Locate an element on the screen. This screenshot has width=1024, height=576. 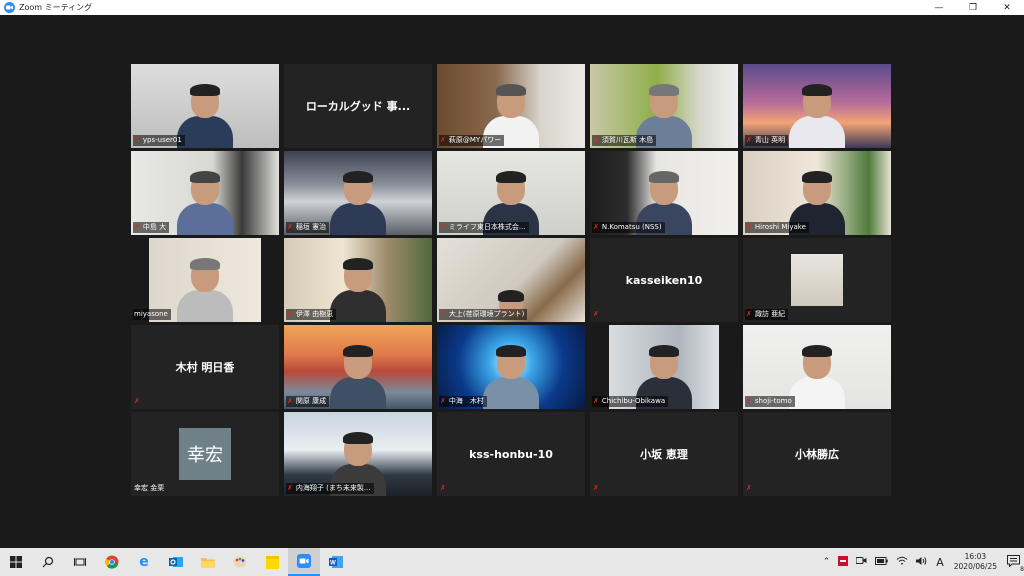
participant-tile: kasseiken10 ✗ is located at coordinates (664, 280).